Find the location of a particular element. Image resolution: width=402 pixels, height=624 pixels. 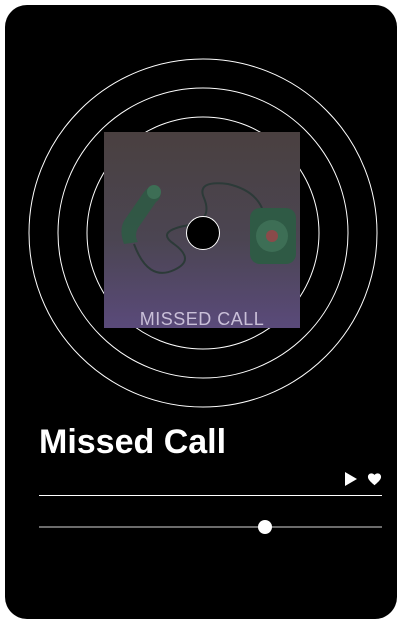

artwork-caption: MISSED CALL is located at coordinates (202, 318).